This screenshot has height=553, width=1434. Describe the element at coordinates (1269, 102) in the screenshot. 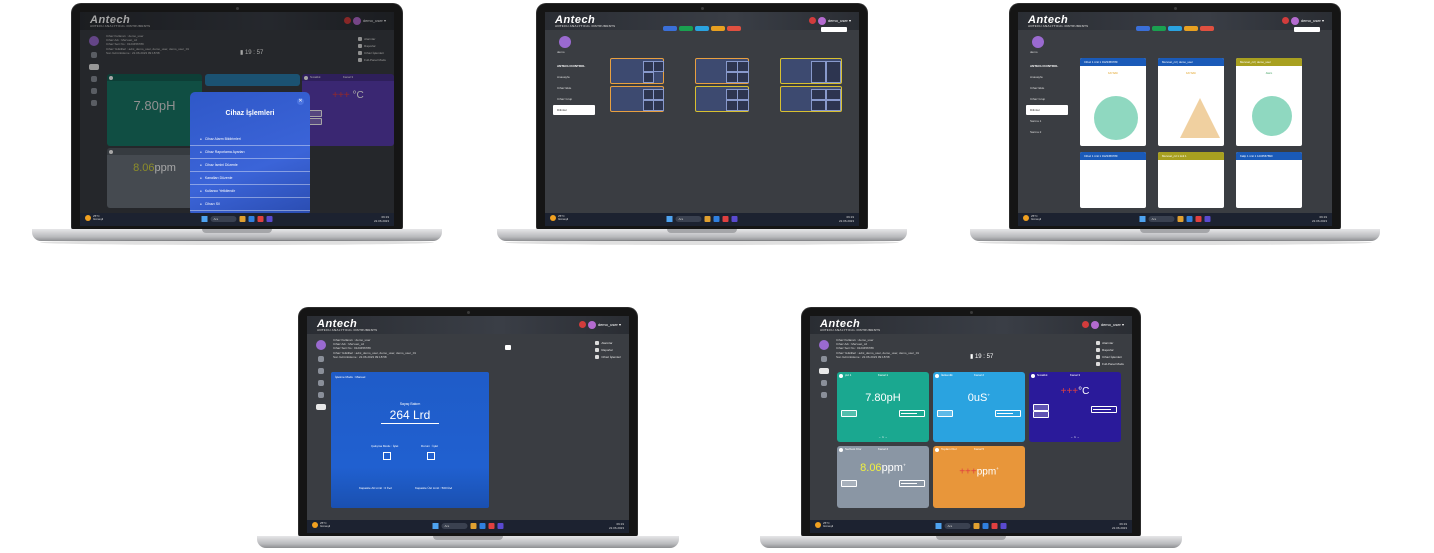

I see `device-card: Mervuet_cd | demo_user Alarm` at that location.